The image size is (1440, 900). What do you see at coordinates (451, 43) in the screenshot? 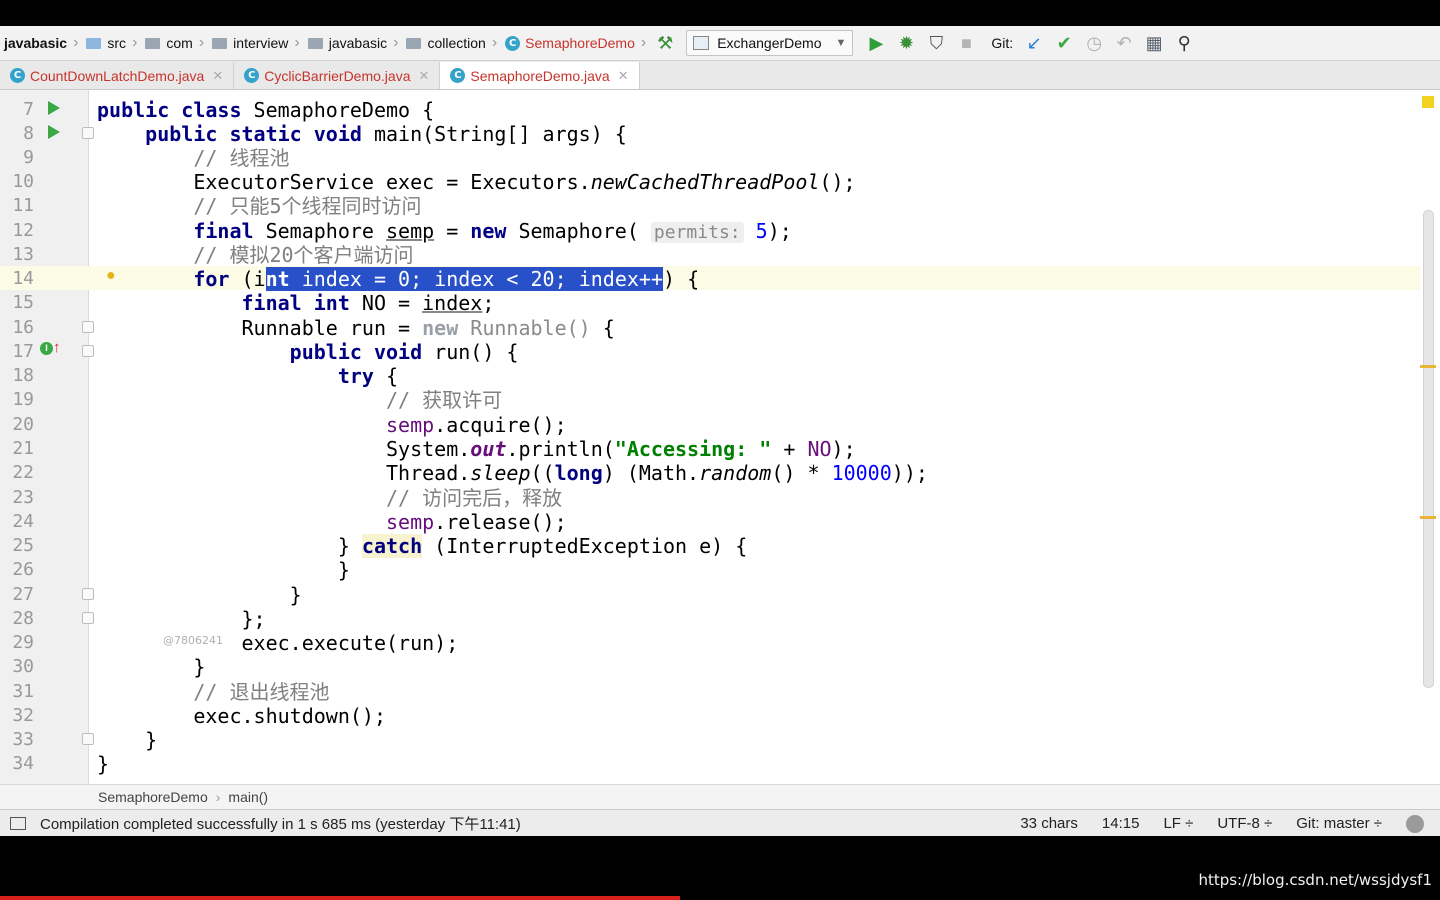
I see `crumb-collection: collection ›` at bounding box center [451, 43].